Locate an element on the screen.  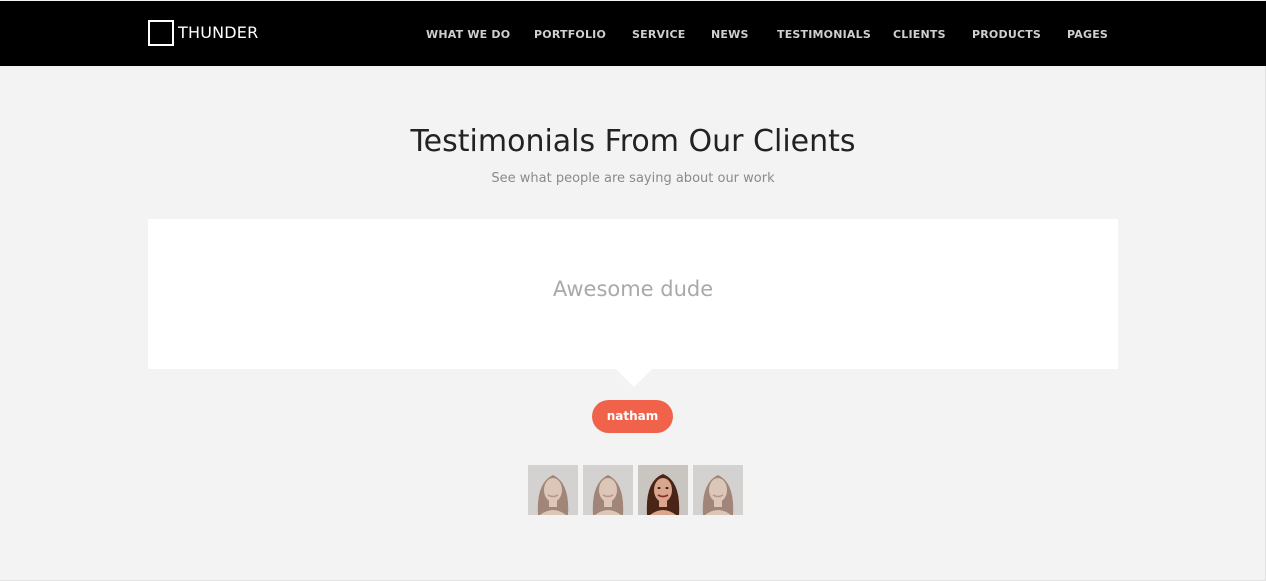
speech-pointer-icon is located at coordinates (634, 377).